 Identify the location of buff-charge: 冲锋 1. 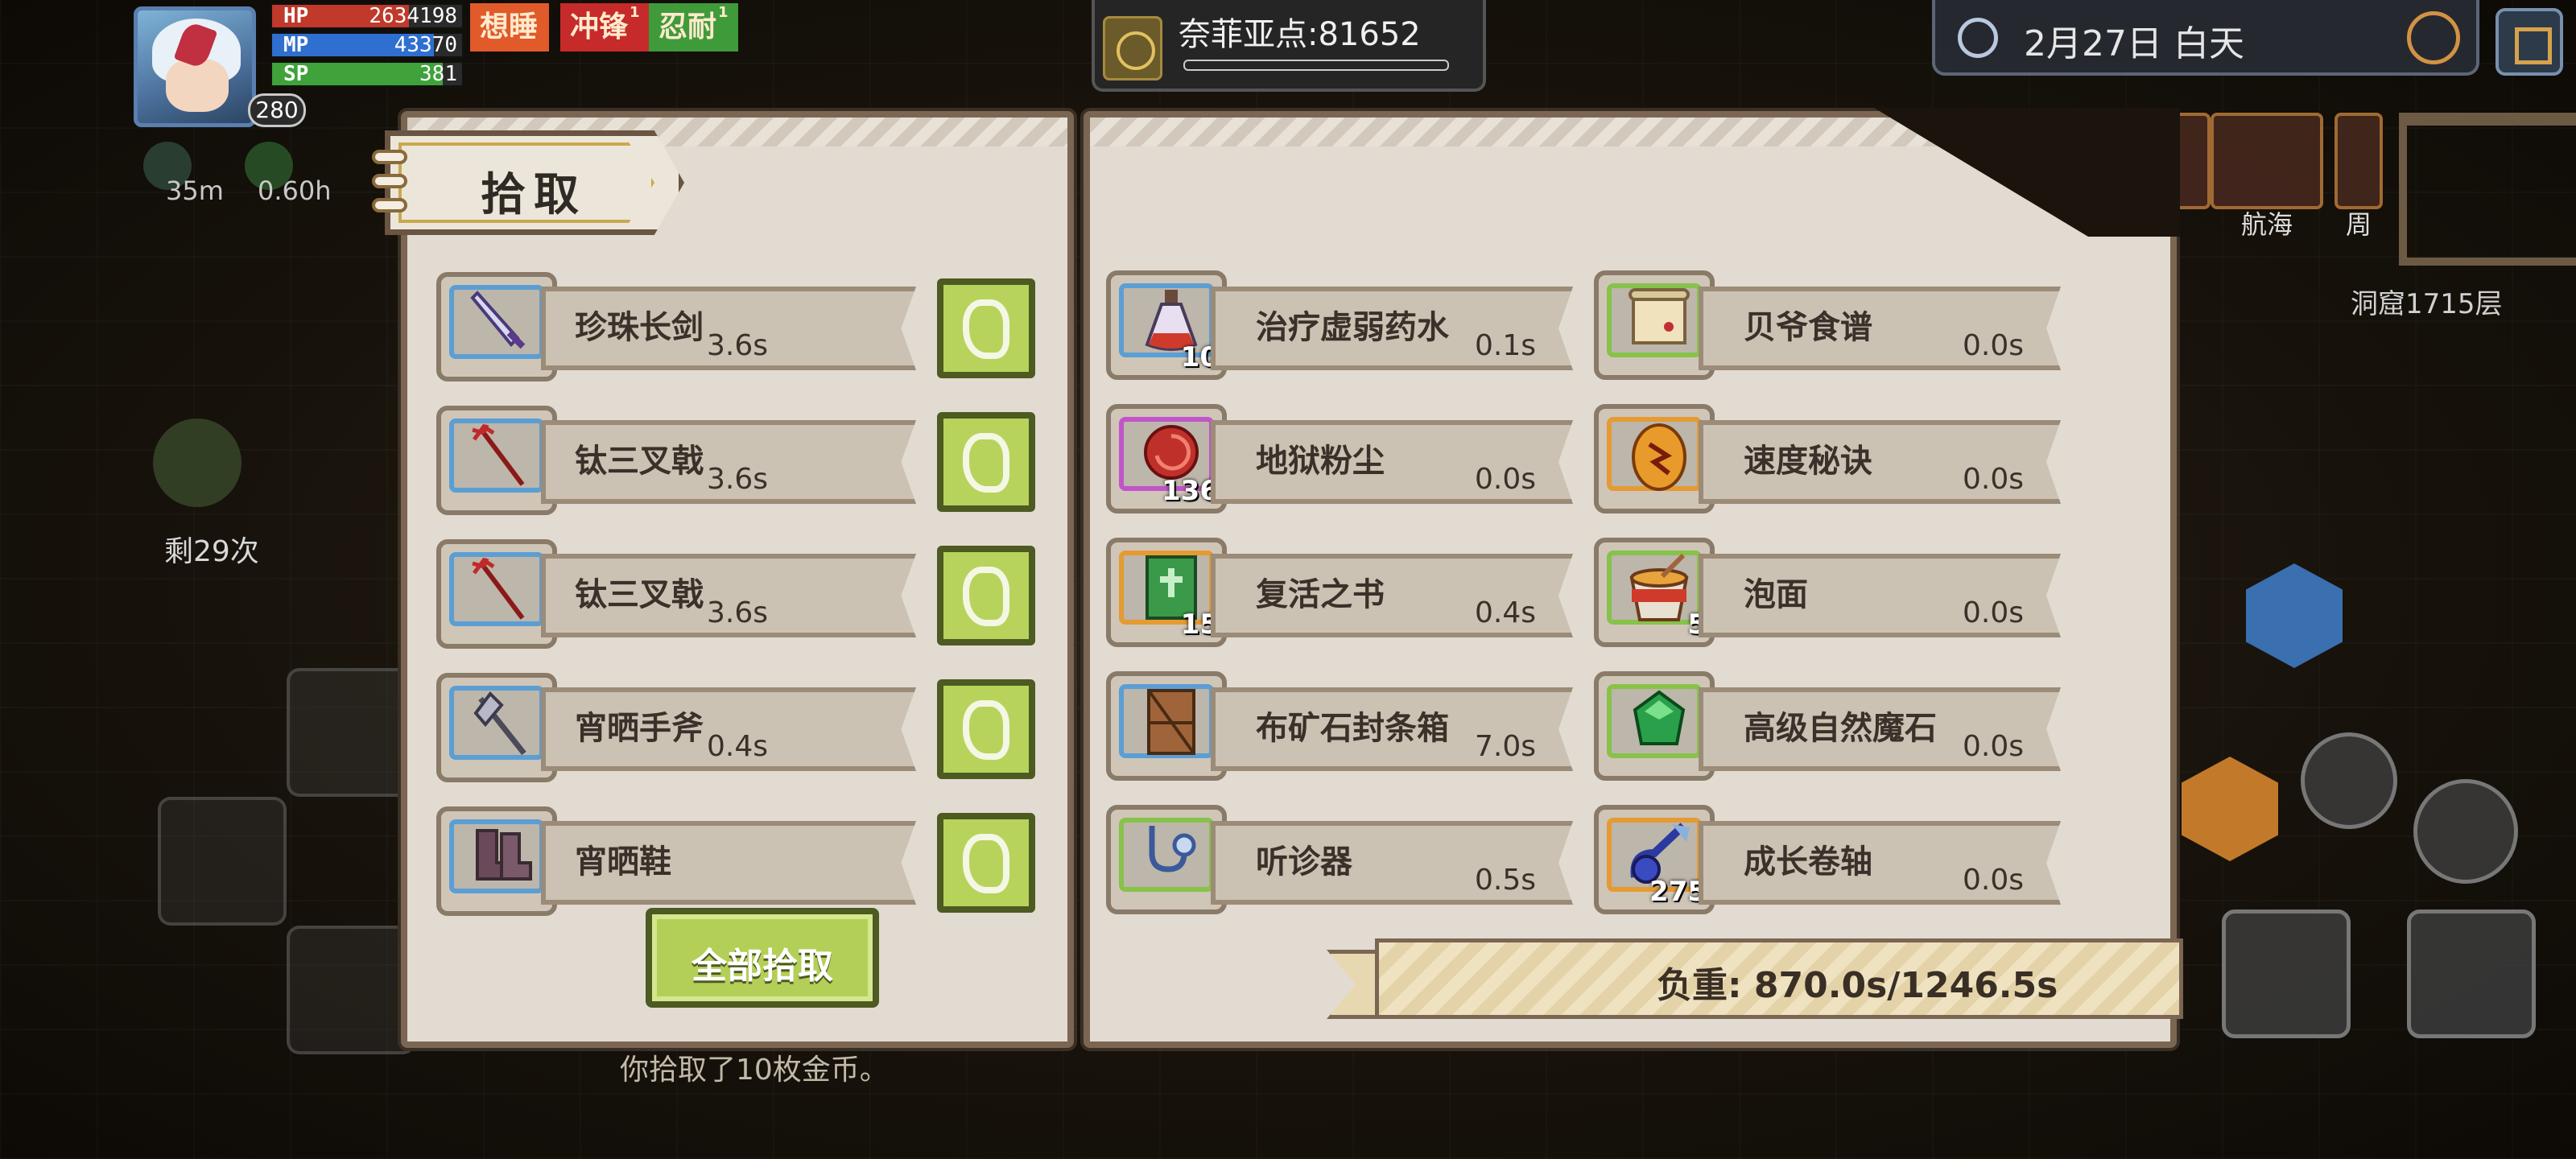
(605, 28).